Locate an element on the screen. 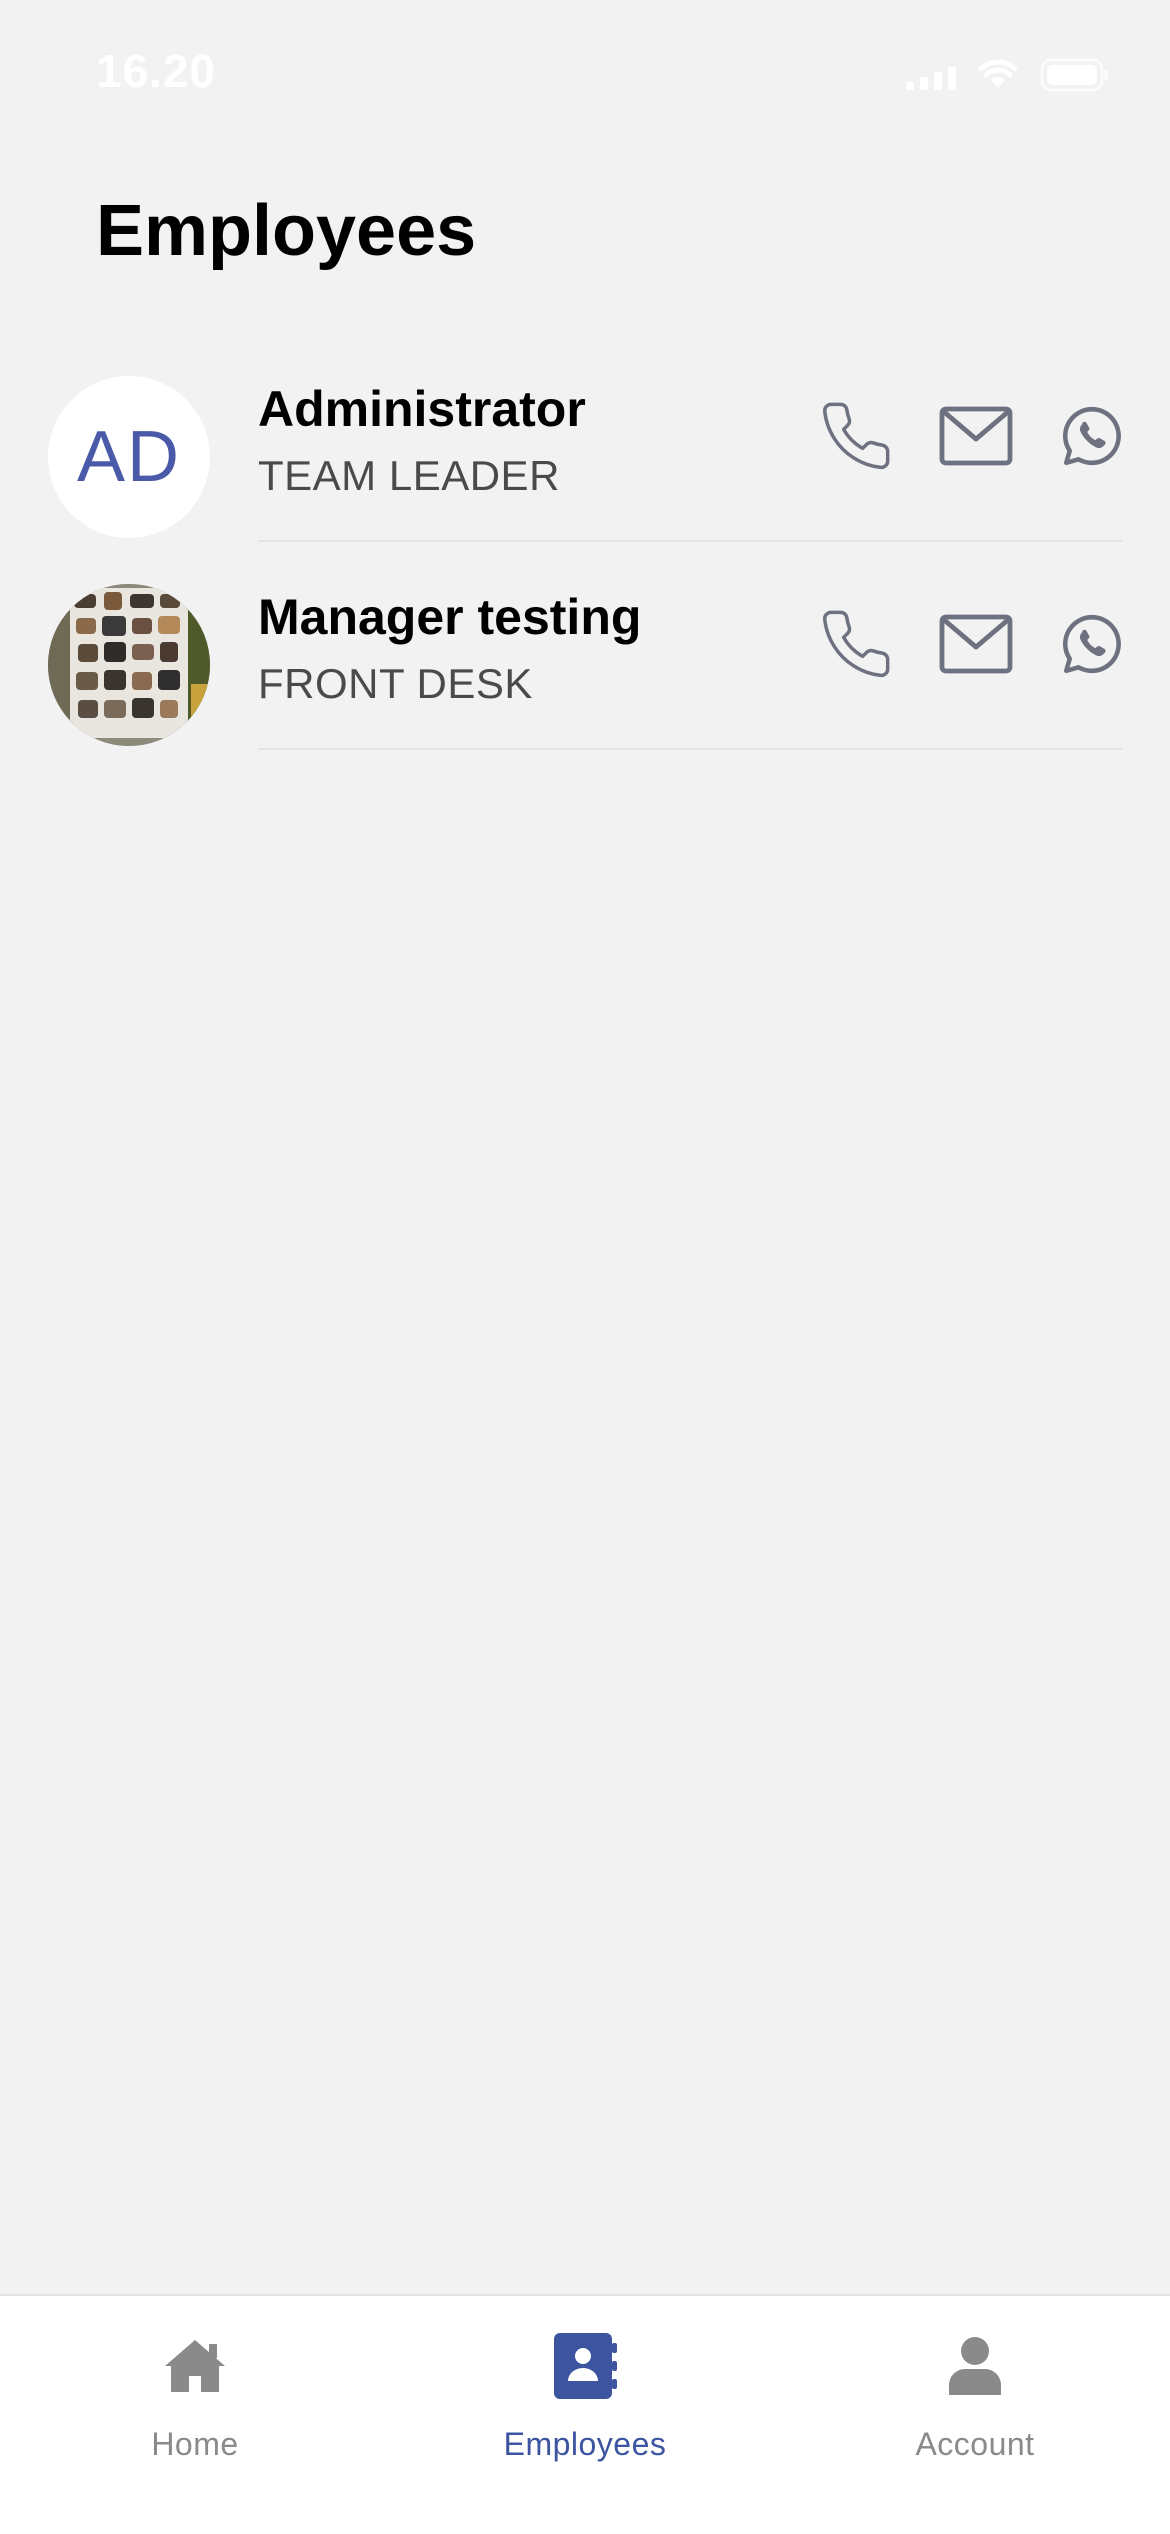  contacts-book-icon is located at coordinates (585, 2366).